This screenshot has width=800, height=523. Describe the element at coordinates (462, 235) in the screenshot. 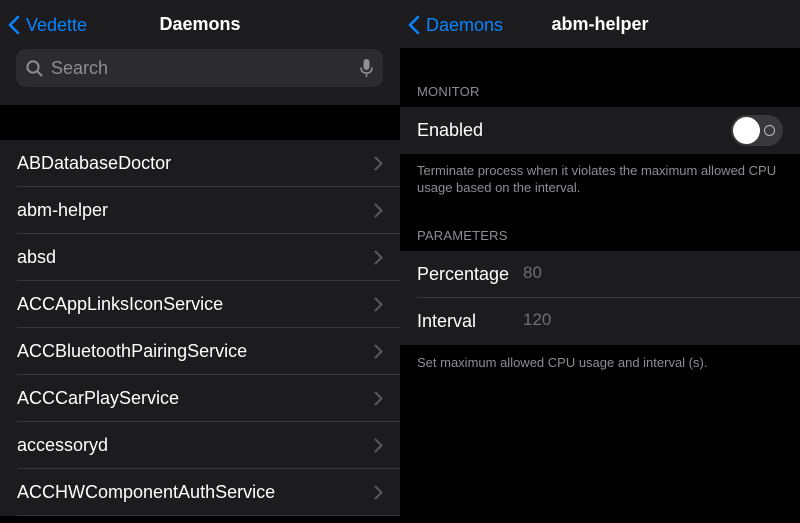

I see `section-header-parameters: PARAMETERS` at that location.